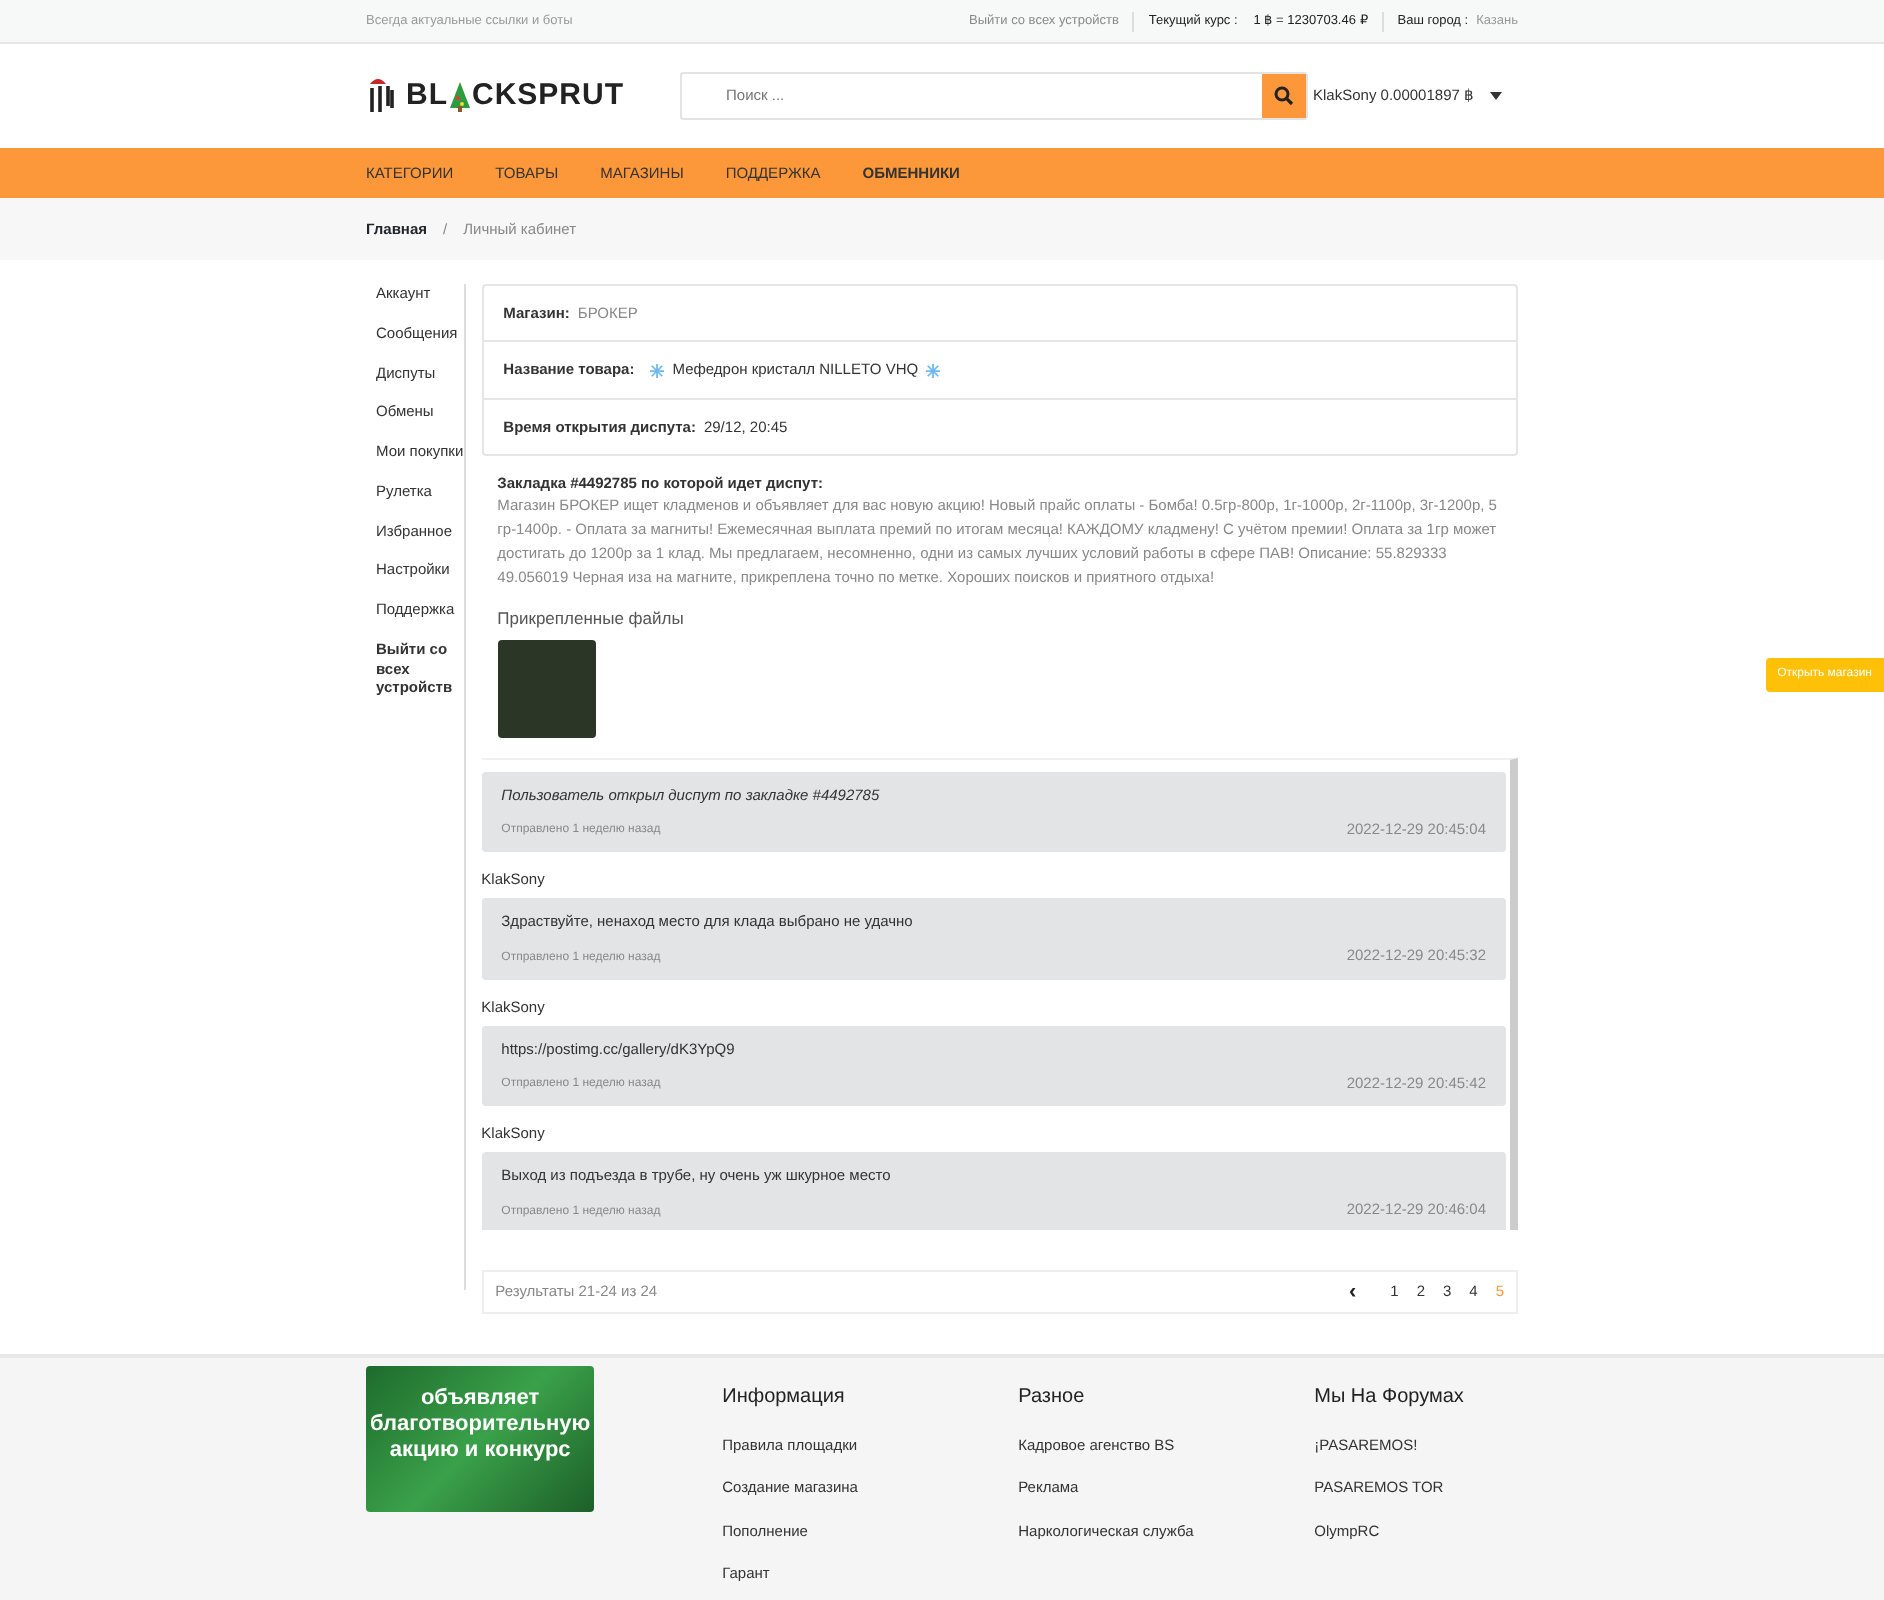 The width and height of the screenshot is (1884, 1600). What do you see at coordinates (1390, 1398) in the screenshot?
I see `footer-heading: Мы На Форумах` at bounding box center [1390, 1398].